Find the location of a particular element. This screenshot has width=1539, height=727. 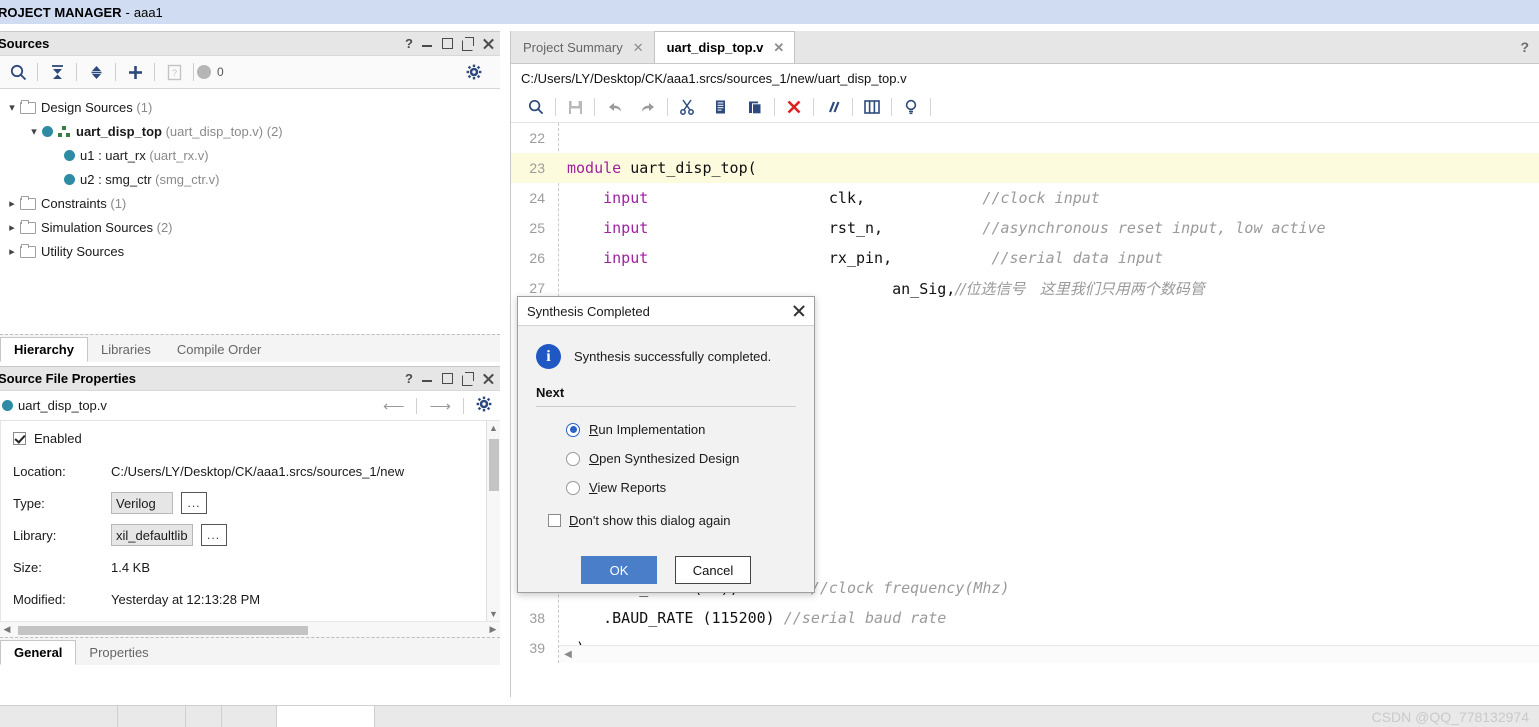

sources-tabstrip: Hierarchy Libraries Compile Order is located at coordinates (250, 348).